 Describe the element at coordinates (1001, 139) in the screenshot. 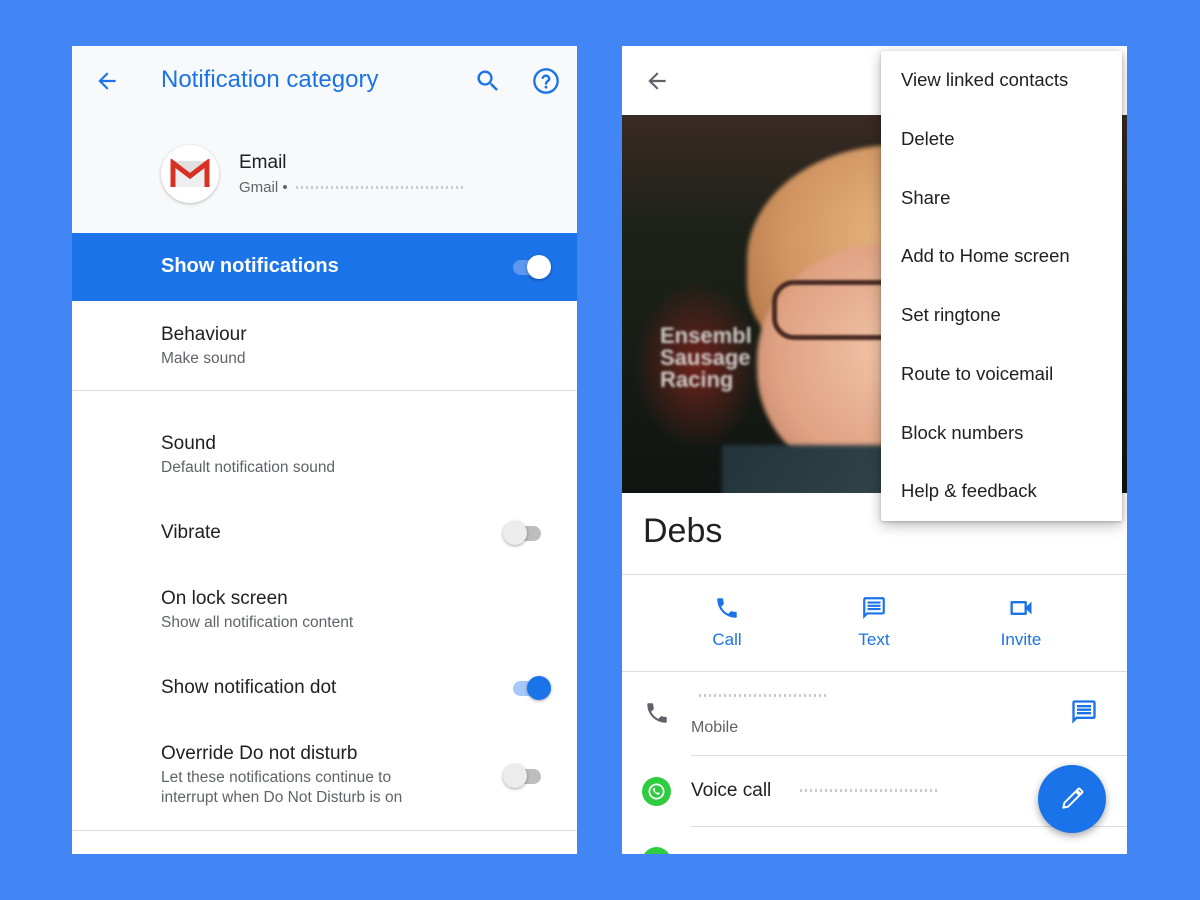

I see `menu-item-delete: Delete` at that location.